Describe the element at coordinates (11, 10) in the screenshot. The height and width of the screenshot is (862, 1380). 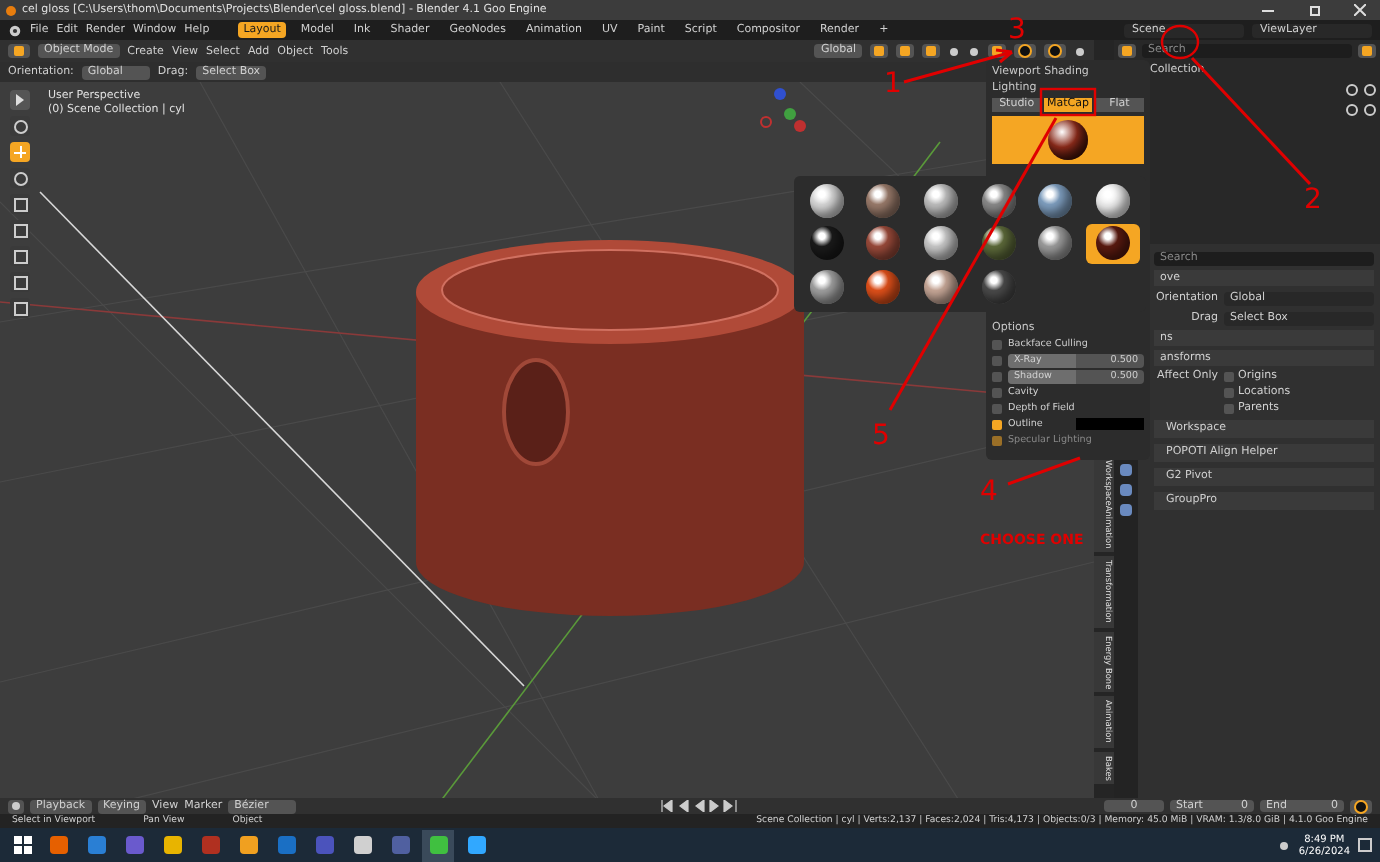
I see `blender-logo-icon` at that location.